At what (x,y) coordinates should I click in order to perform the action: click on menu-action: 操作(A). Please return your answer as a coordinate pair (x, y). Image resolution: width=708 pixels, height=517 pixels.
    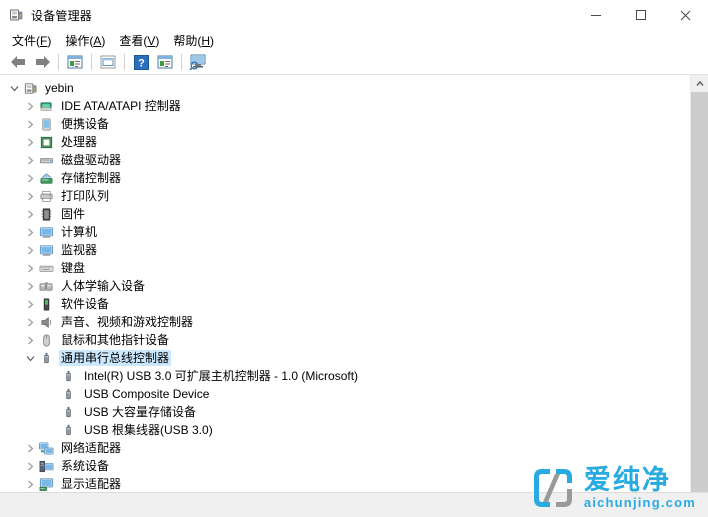
    Looking at the image, I should click on (86, 40).